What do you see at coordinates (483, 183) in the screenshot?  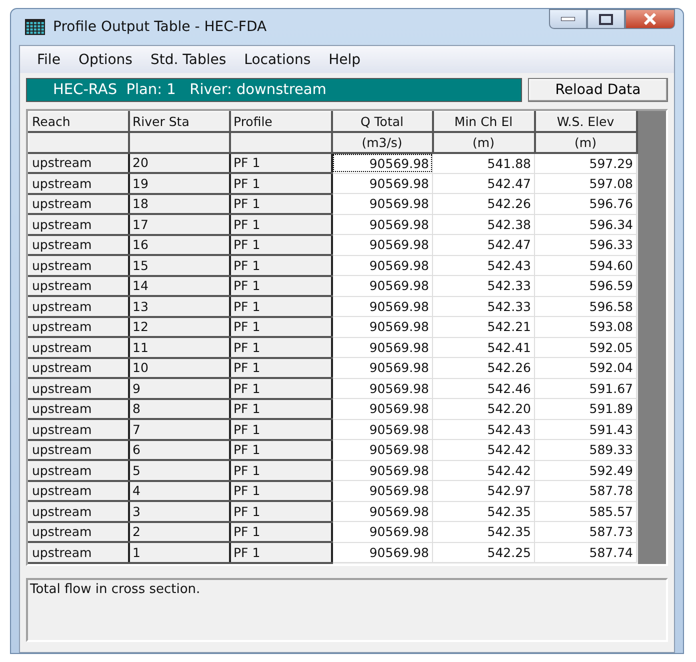 I see `table-cell: 542.47` at bounding box center [483, 183].